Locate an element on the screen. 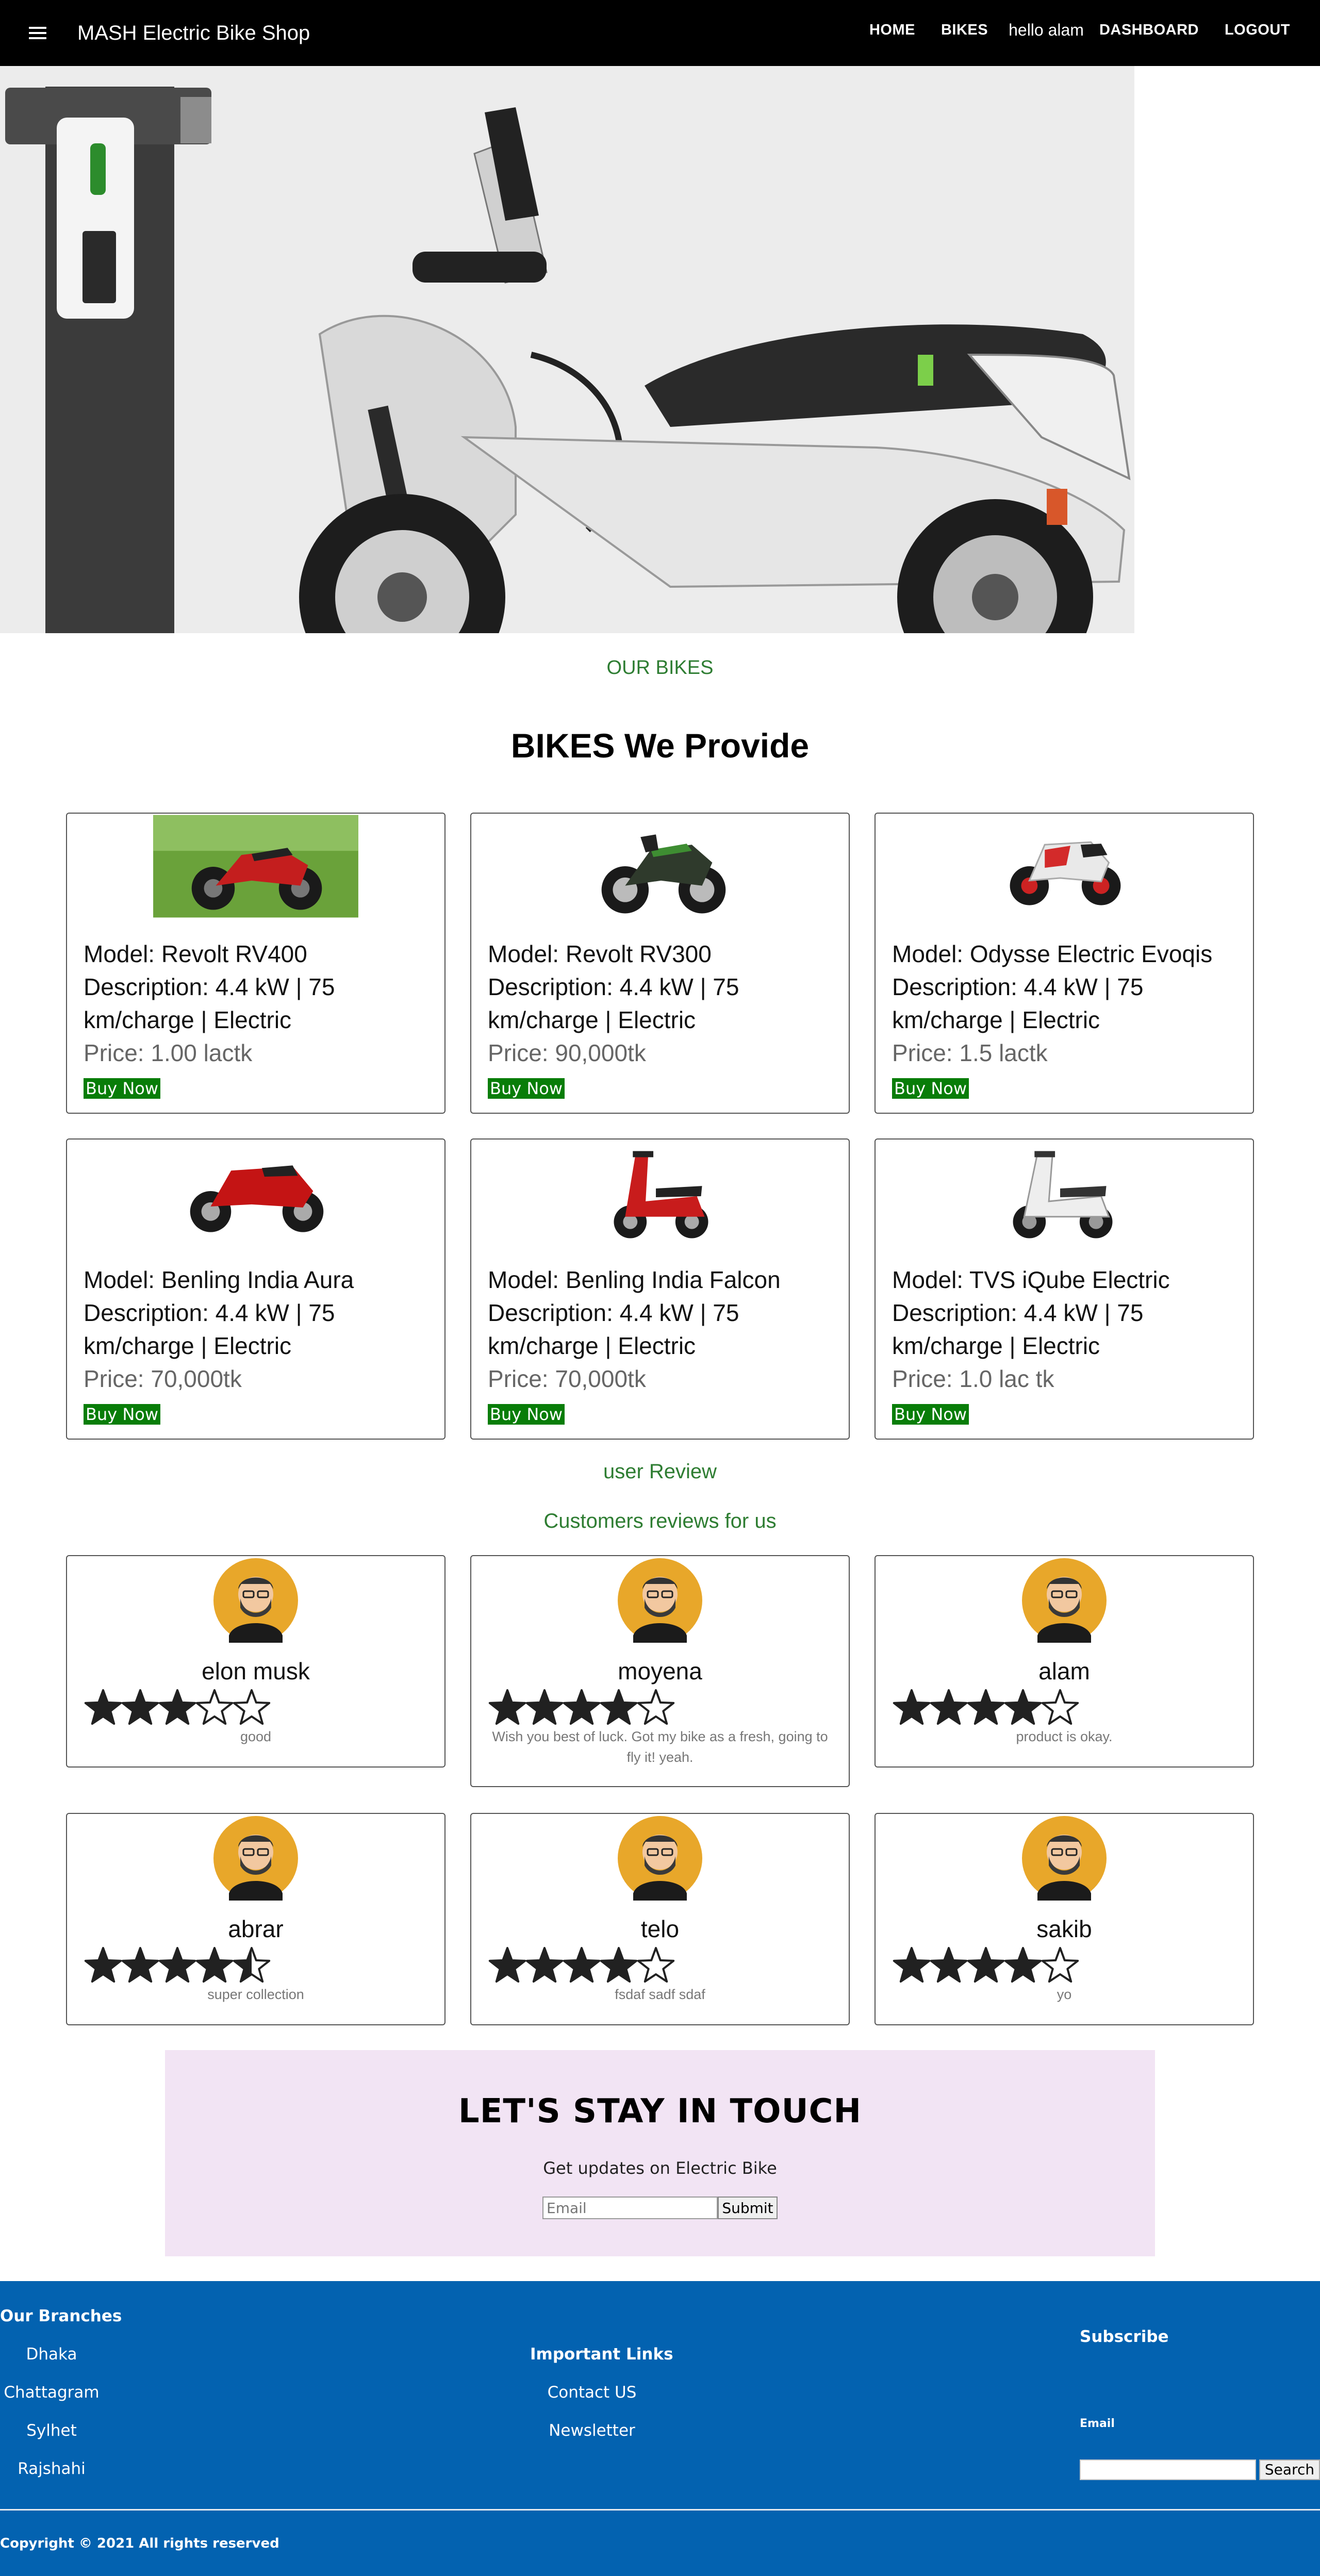  newsletter-title: LET'S STAY IN TOUCH is located at coordinates (660, 2112).